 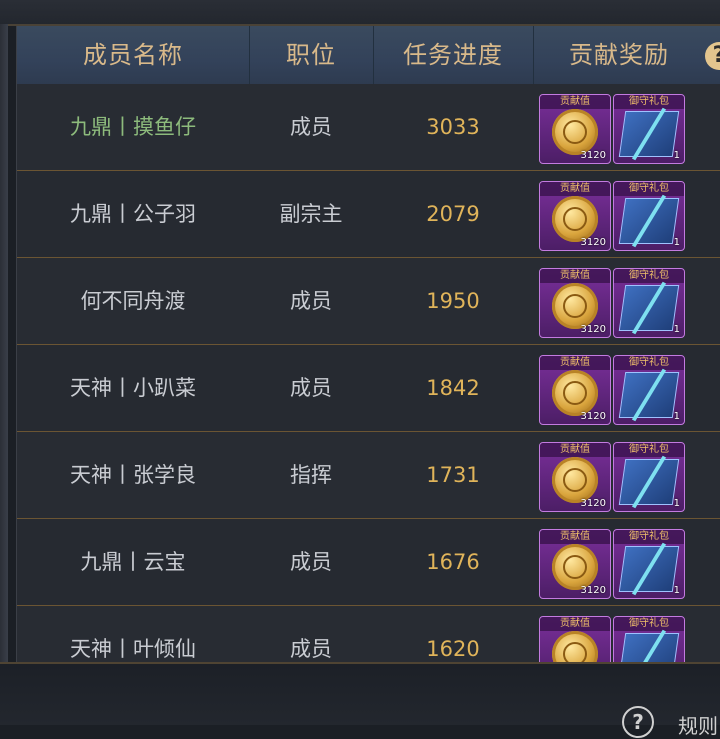 What do you see at coordinates (311, 55) in the screenshot?
I see `header-position: 职位` at bounding box center [311, 55].